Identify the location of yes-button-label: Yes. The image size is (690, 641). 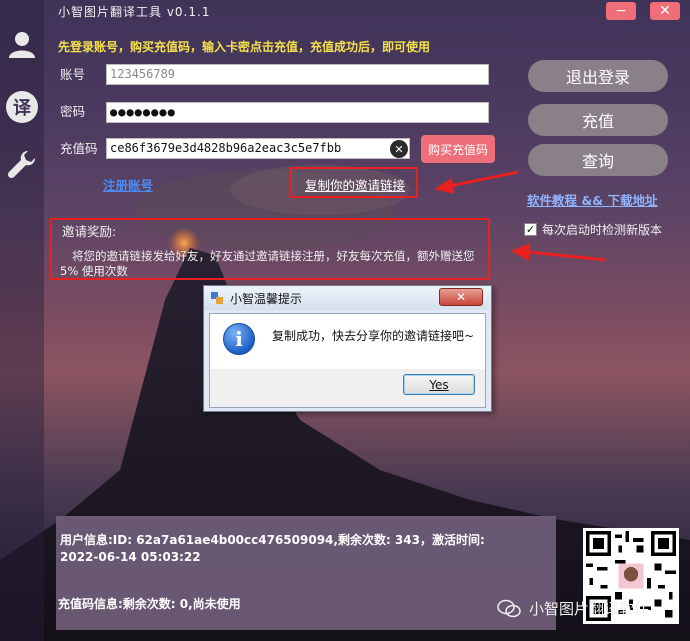
(439, 384).